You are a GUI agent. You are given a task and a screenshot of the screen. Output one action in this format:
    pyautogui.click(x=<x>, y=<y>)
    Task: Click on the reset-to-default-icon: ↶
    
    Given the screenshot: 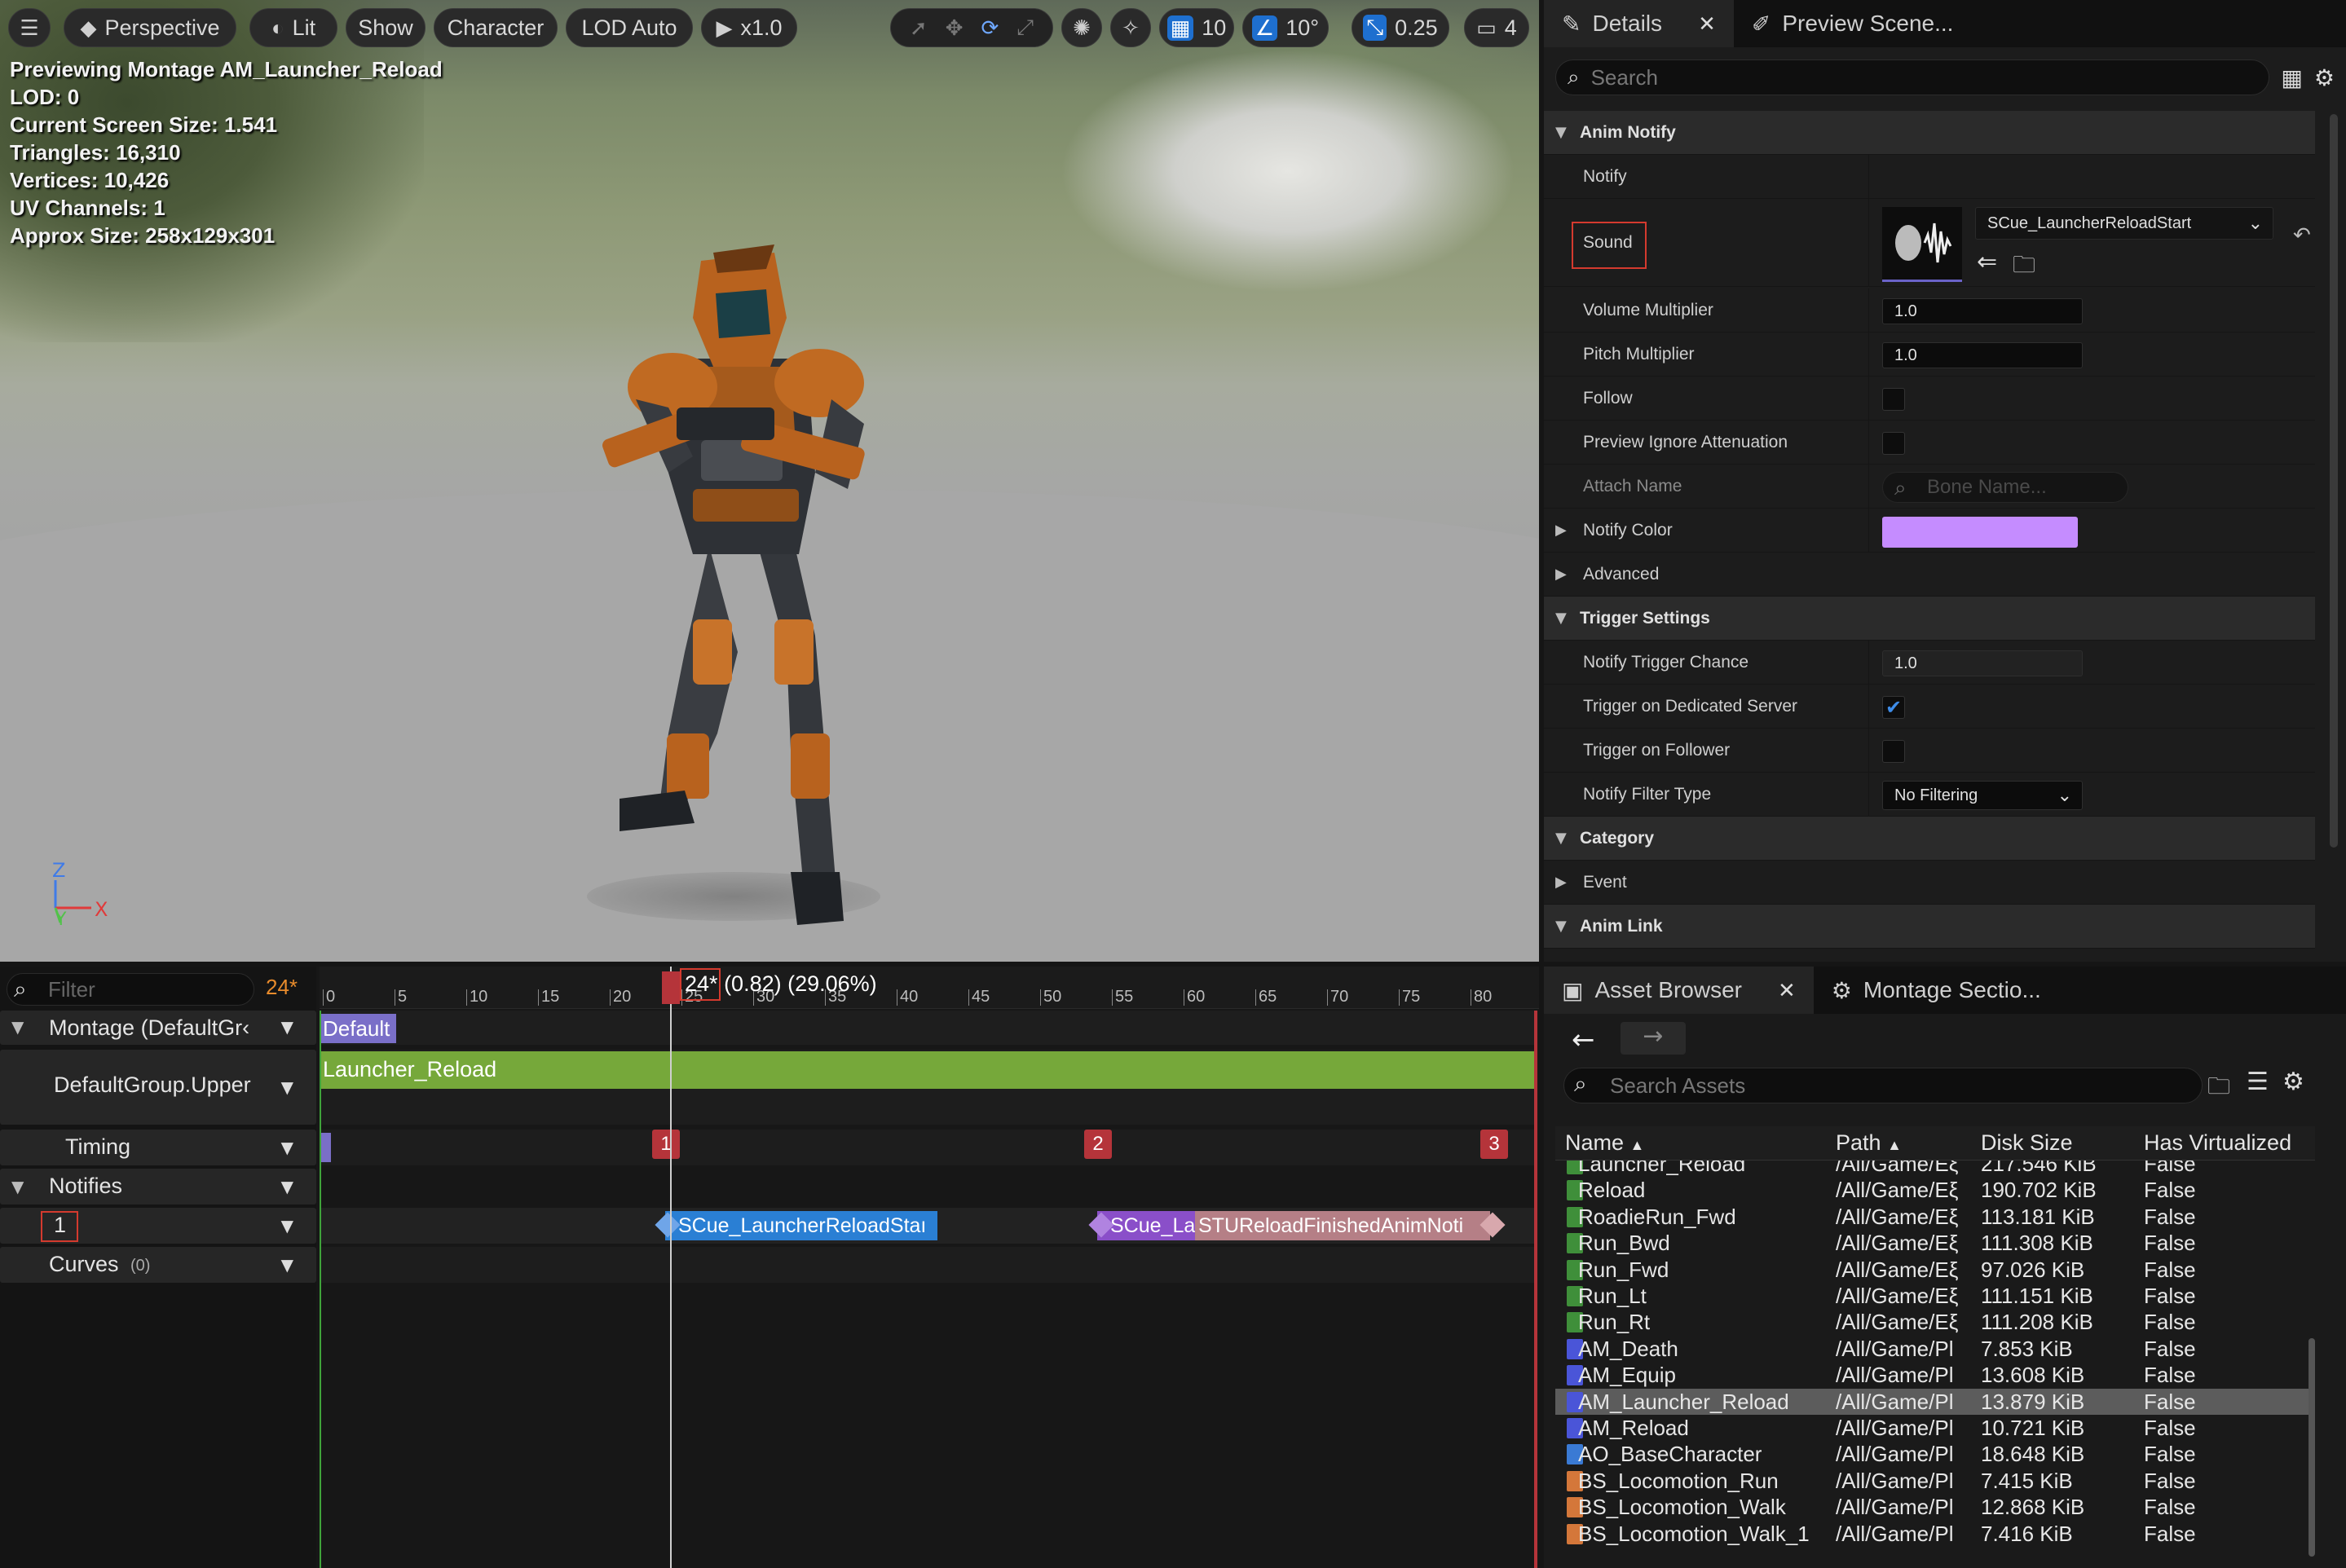 What is the action you would take?
    pyautogui.click(x=2302, y=235)
    